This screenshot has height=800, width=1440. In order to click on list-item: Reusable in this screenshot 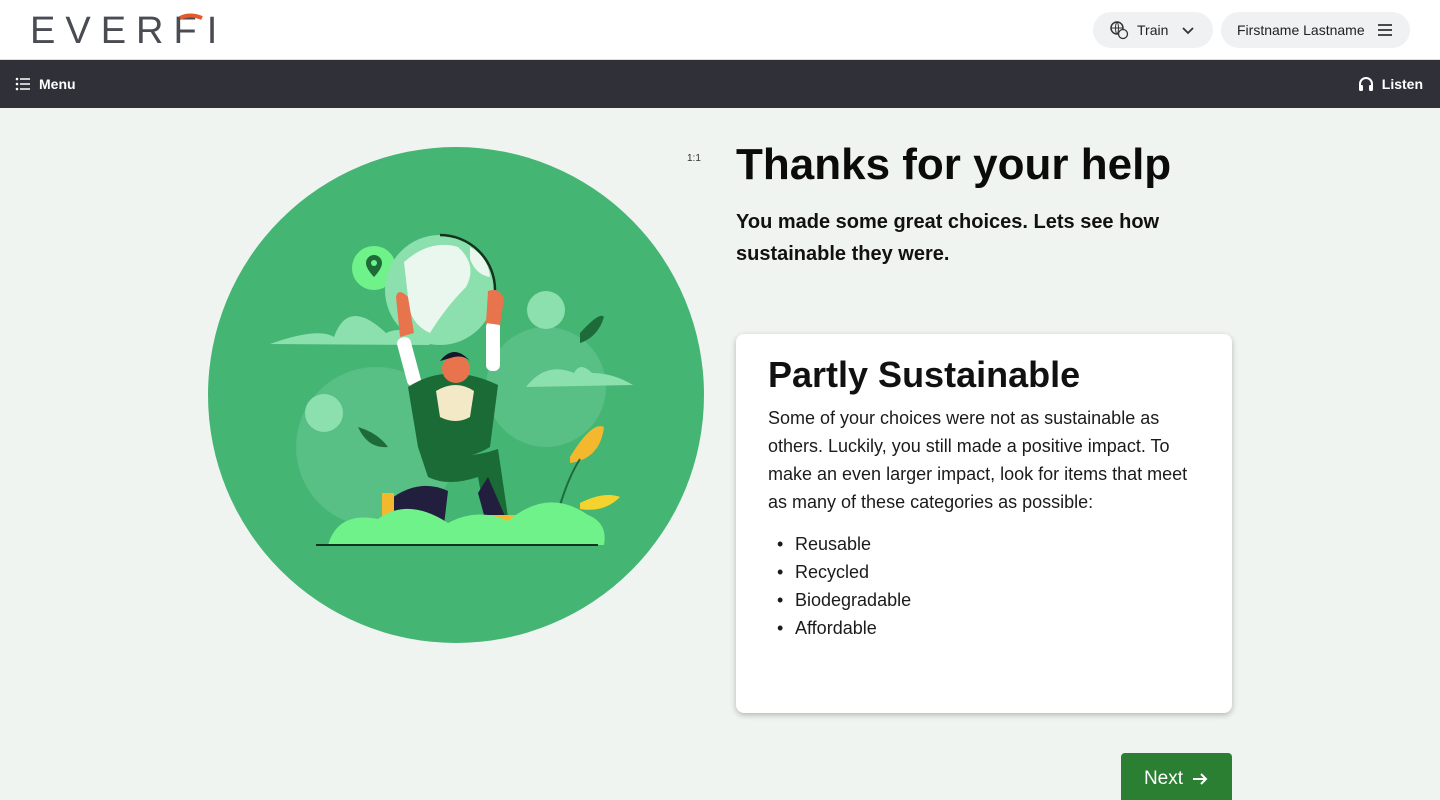, I will do `click(984, 544)`.